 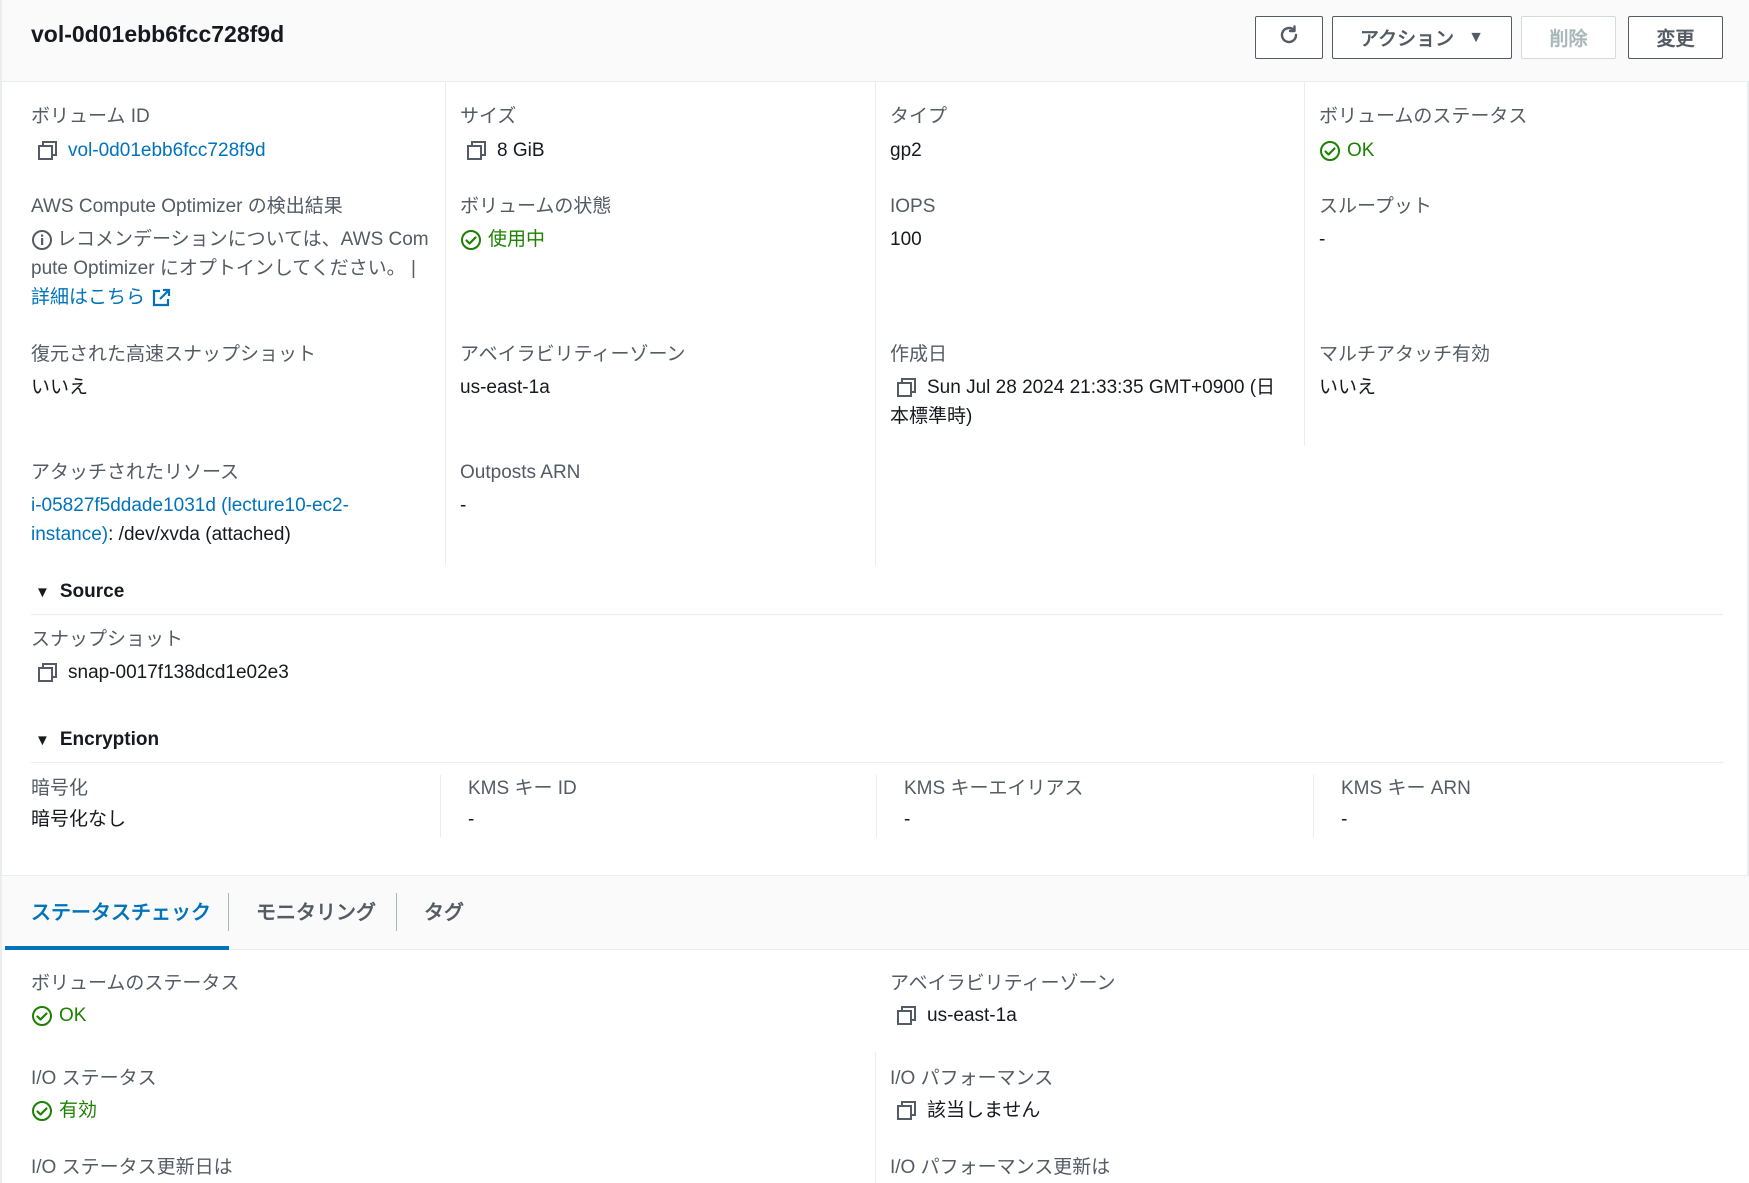 What do you see at coordinates (1405, 354) in the screenshot?
I see `field-label: マルチアタッチ有効` at bounding box center [1405, 354].